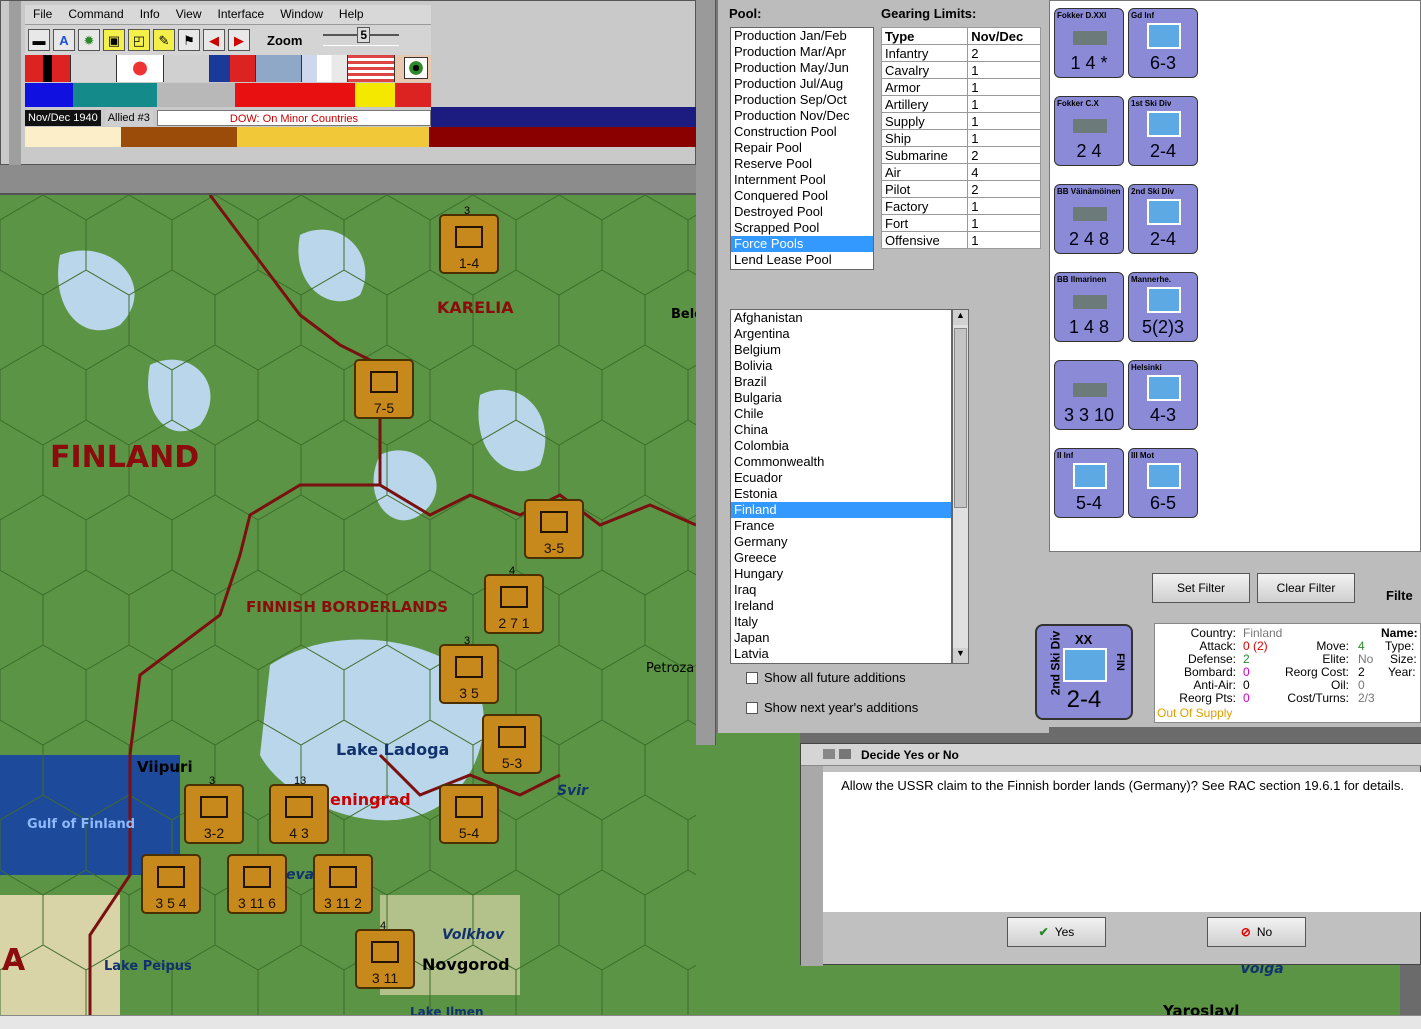  What do you see at coordinates (42, 14) in the screenshot?
I see `menu-file: File` at bounding box center [42, 14].